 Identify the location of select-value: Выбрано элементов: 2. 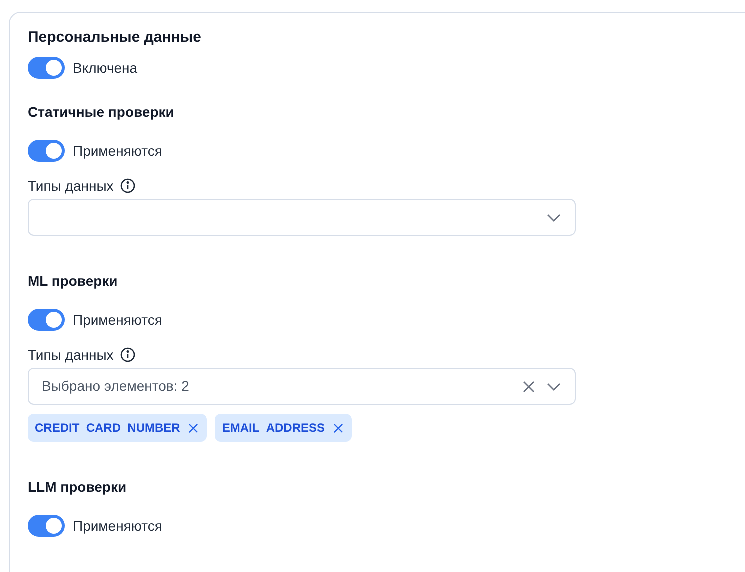
(116, 386).